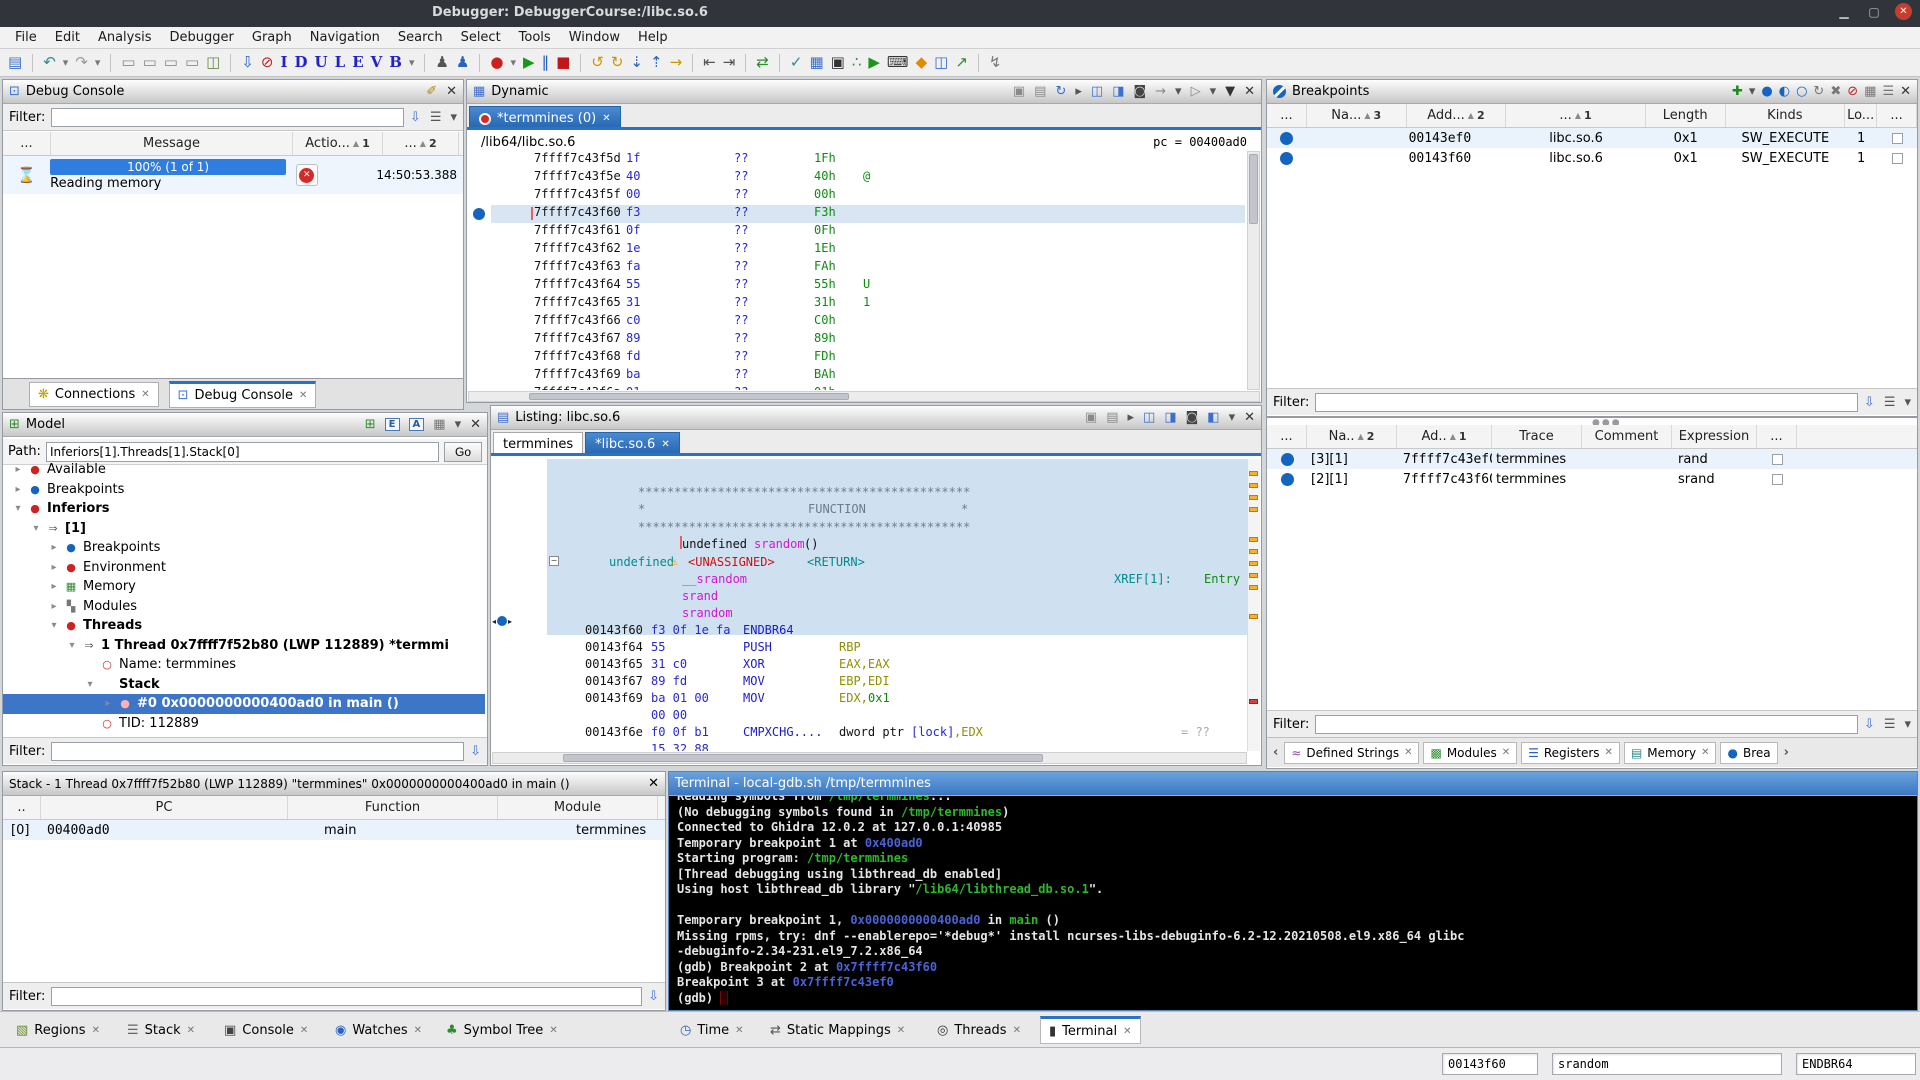 This screenshot has width=1920, height=1080. I want to click on filter-save-icon: ⇩, so click(415, 117).